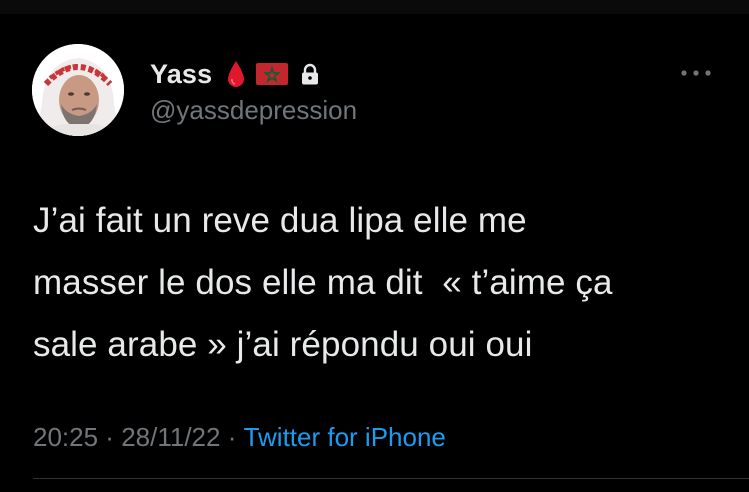  I want to click on lock-icon, so click(310, 74).